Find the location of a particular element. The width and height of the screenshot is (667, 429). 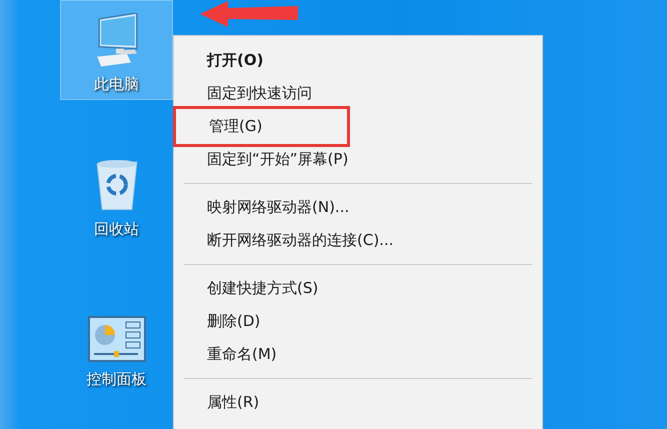

icon-label: 回收站 is located at coordinates (116, 229).